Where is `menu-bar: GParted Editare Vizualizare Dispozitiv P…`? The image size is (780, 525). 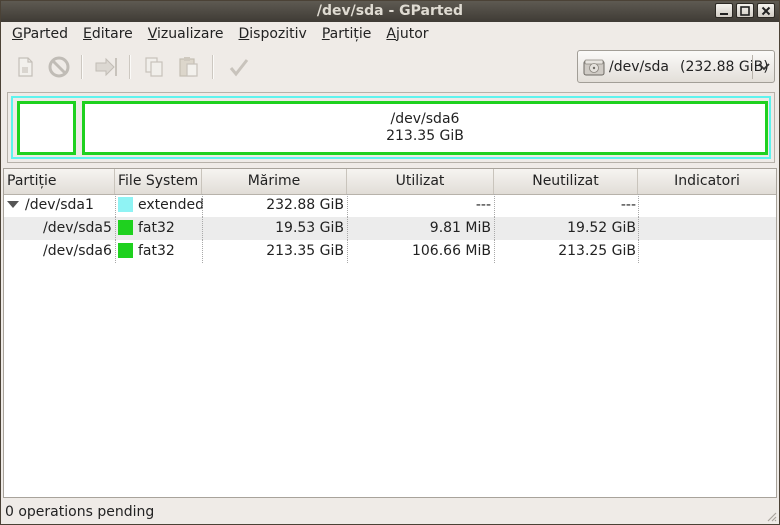 menu-bar: GParted Editare Vizualizare Dispozitiv P… is located at coordinates (390, 34).